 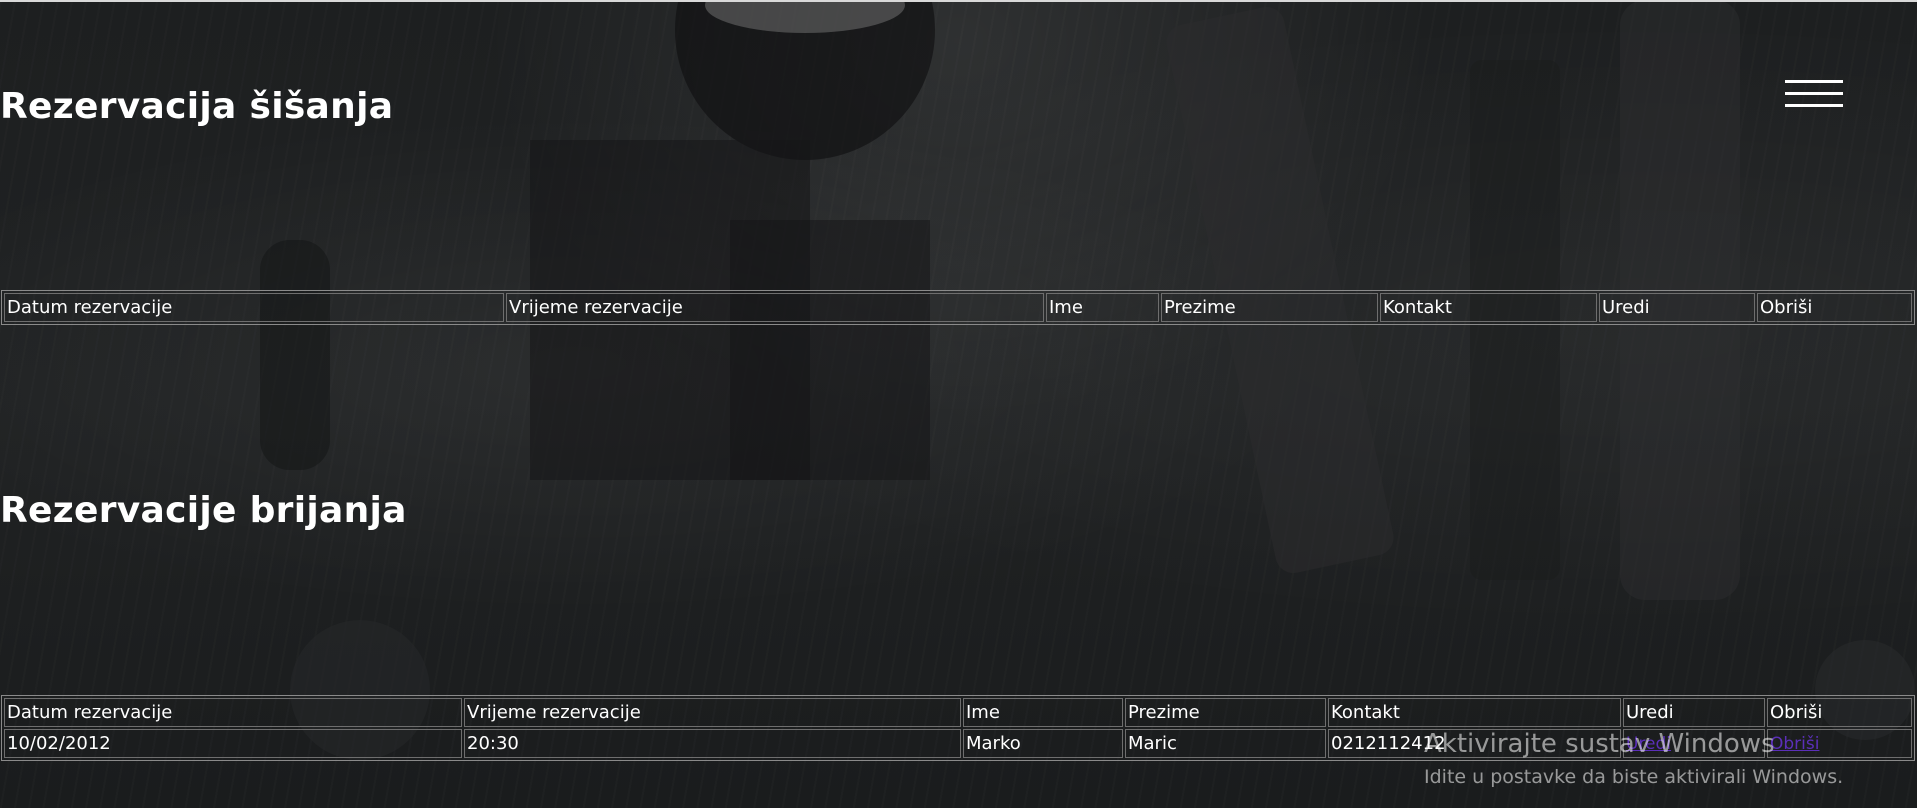 What do you see at coordinates (1474, 743) in the screenshot?
I see `cell-contact: 0212112412` at bounding box center [1474, 743].